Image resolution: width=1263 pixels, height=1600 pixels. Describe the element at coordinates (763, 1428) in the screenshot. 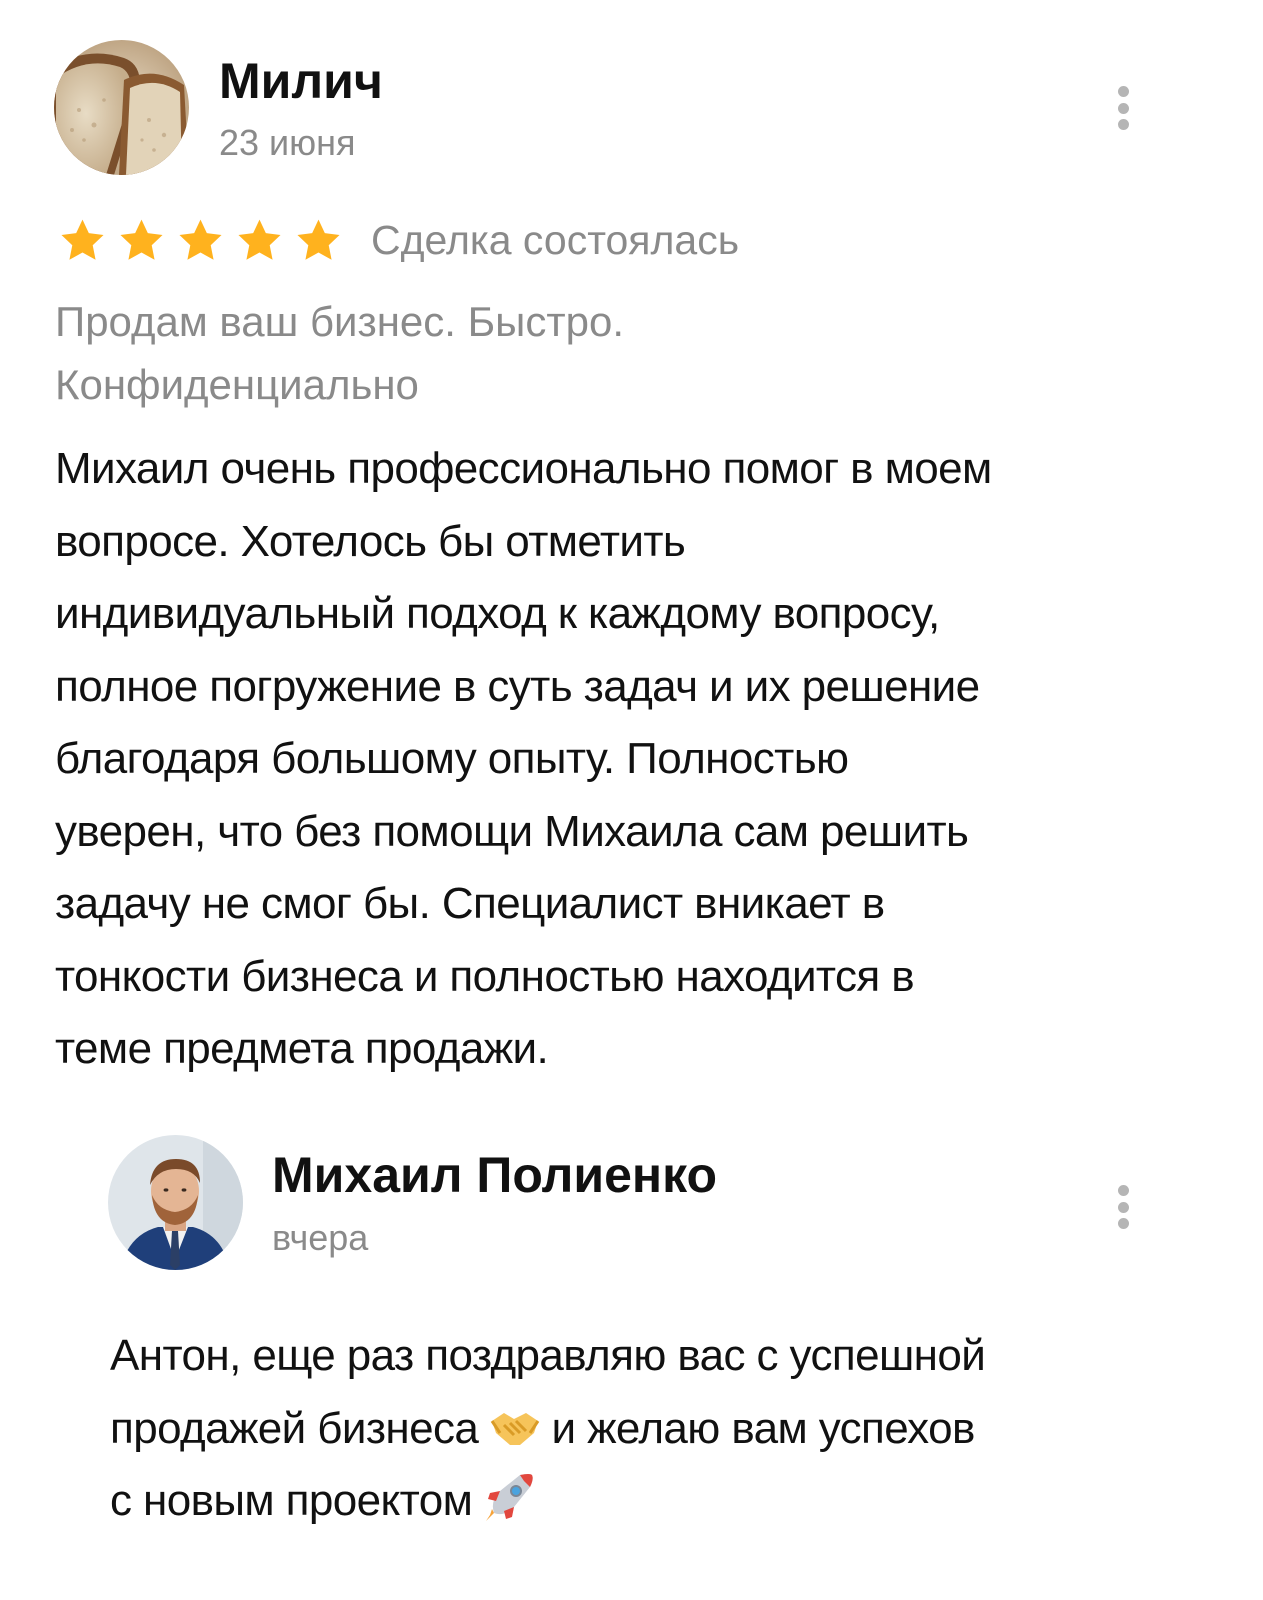

I see `reply-text-fragment: и желаю вам успехов` at that location.